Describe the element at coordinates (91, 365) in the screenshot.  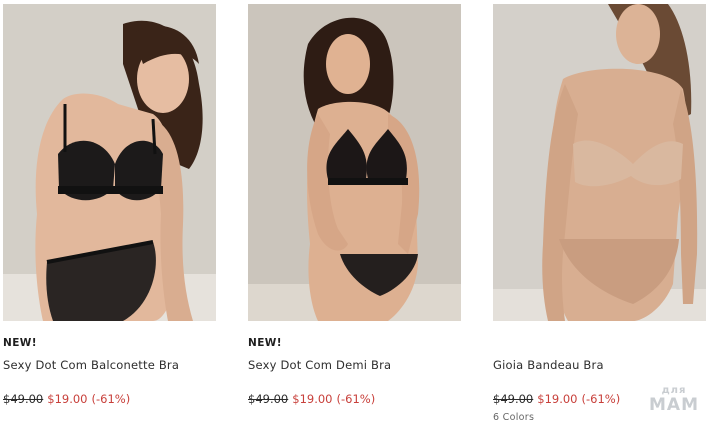
I see `product-title: Sexy Dot Com Balconette Bra` at that location.